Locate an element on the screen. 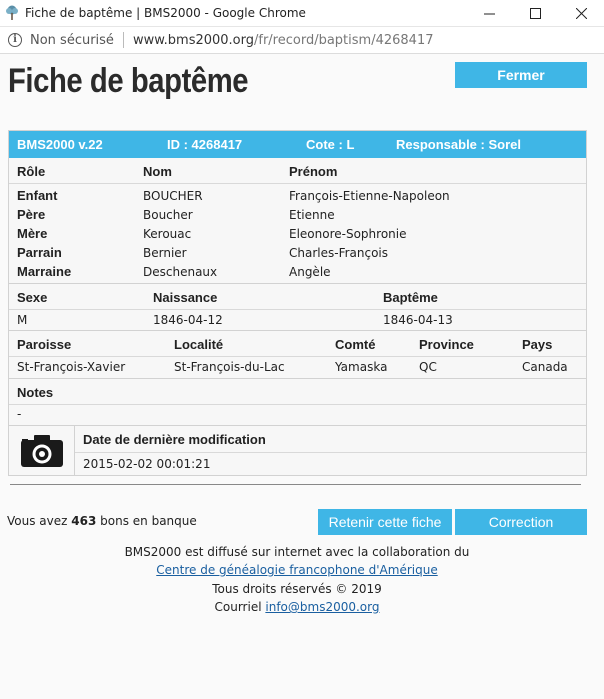 The height and width of the screenshot is (699, 604). minimize-icon is located at coordinates (489, 14).